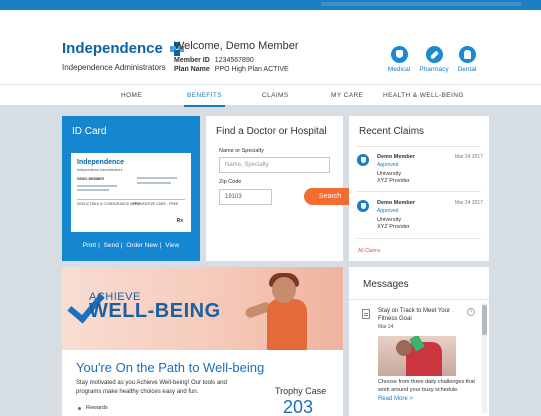  I want to click on zip-code-label: Zip Code, so click(230, 182).